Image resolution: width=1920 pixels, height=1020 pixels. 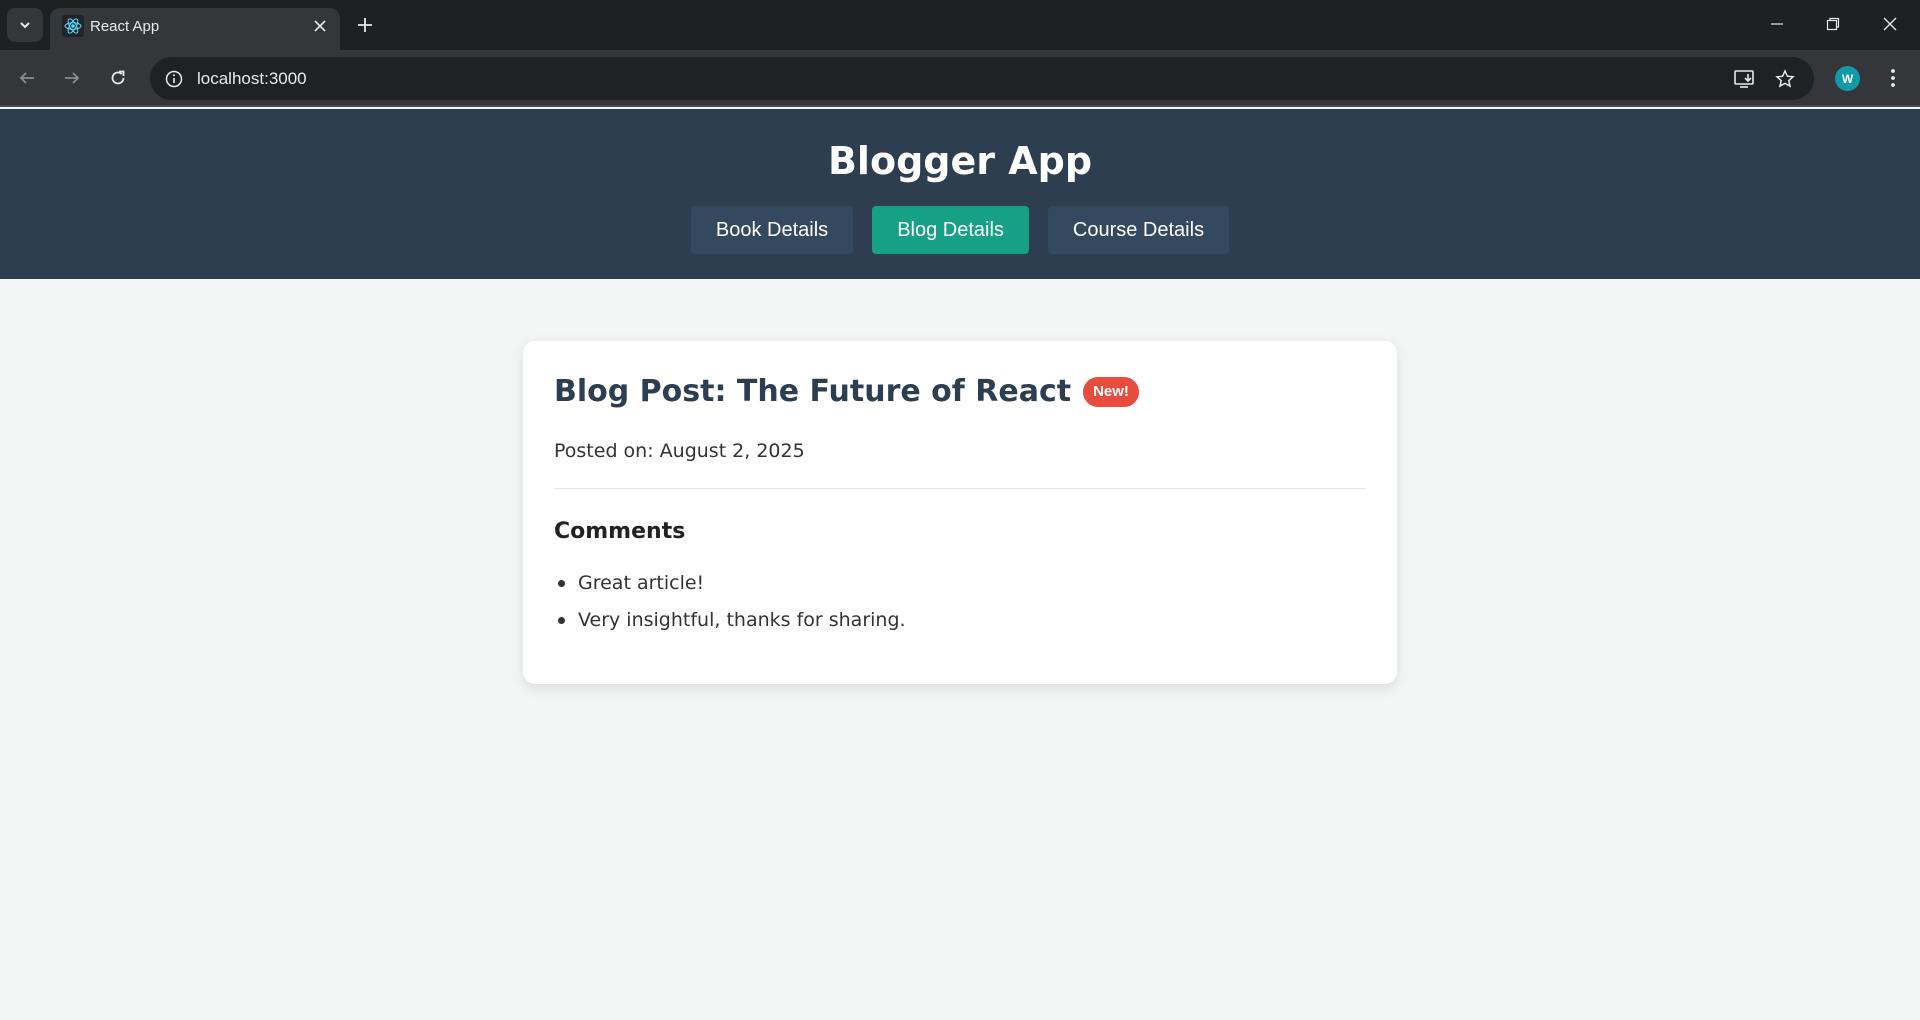 I want to click on comments-heading: Comments, so click(x=620, y=531).